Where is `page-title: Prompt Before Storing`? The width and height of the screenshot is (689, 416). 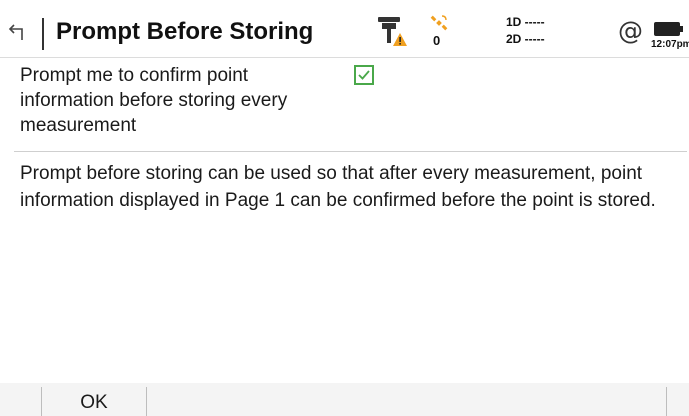 page-title: Prompt Before Storing is located at coordinates (185, 31).